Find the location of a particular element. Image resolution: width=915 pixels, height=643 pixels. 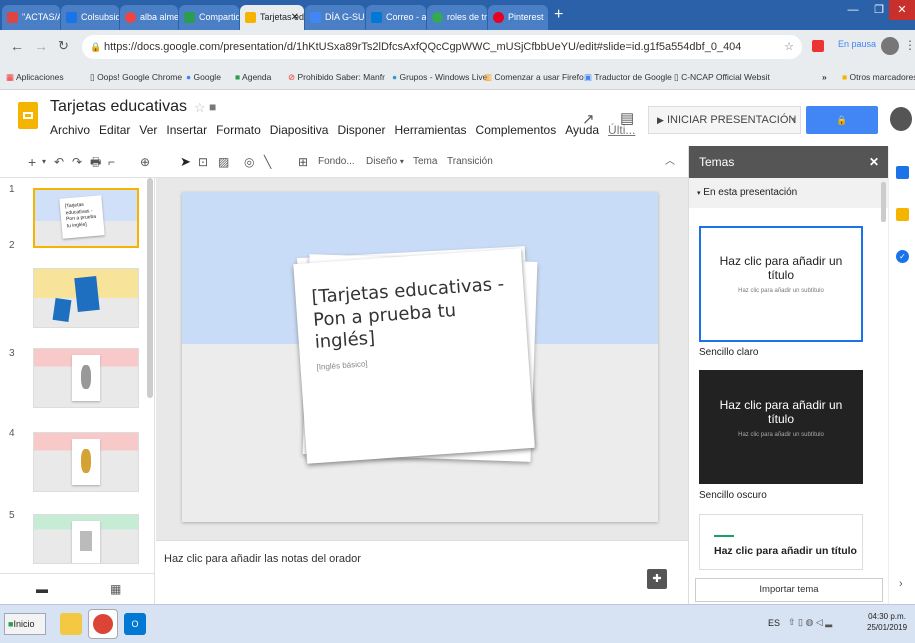

share-button: 🔒 COMPARTIR is located at coordinates (842, 130).